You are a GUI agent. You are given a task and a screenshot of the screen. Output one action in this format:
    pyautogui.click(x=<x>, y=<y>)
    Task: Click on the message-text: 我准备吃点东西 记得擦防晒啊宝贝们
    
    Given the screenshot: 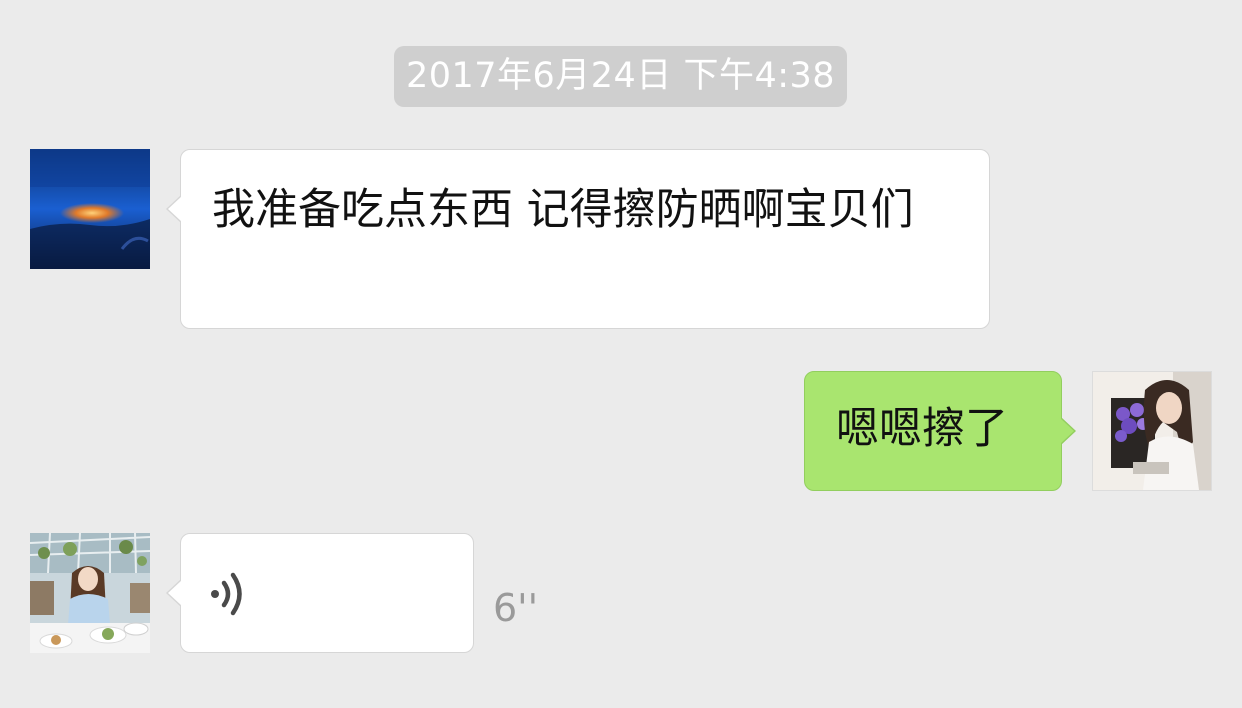 What is the action you would take?
    pyautogui.click(x=563, y=210)
    